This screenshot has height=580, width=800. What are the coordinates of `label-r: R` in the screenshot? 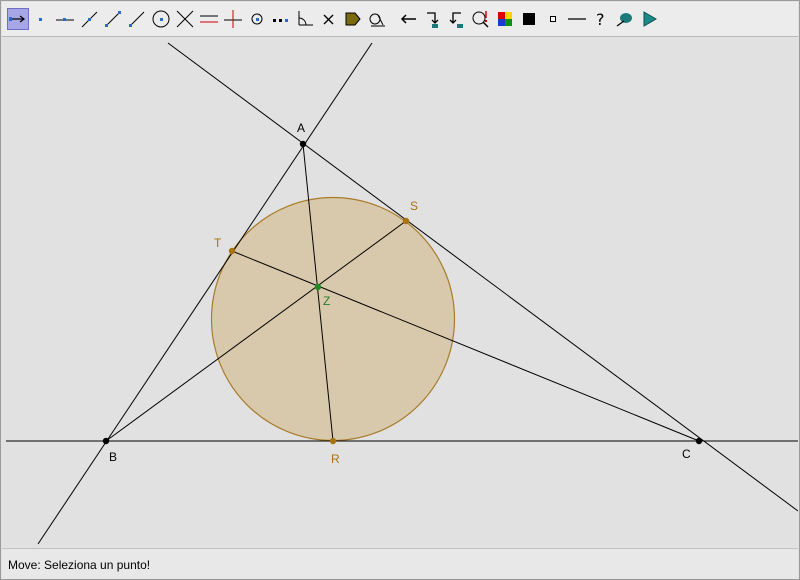 It's located at (335, 459).